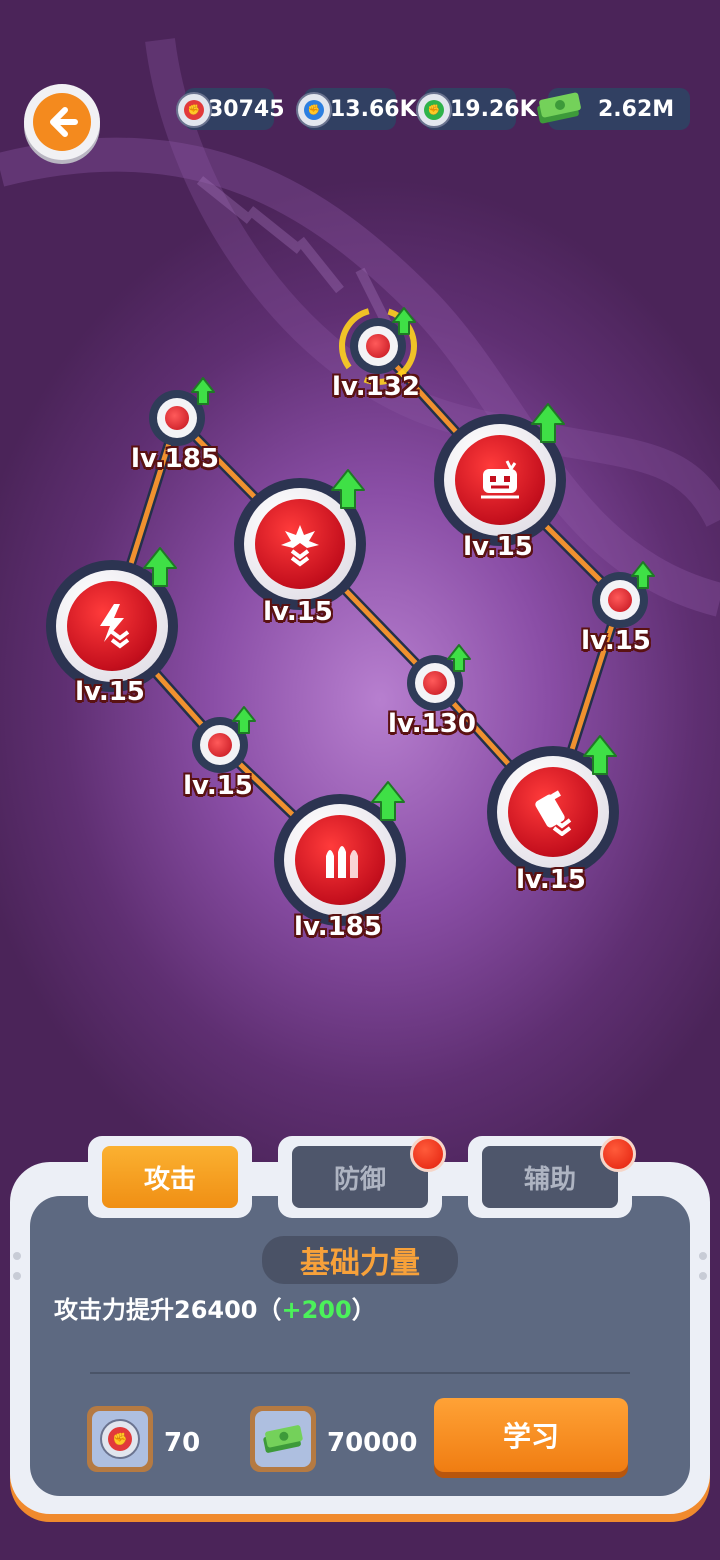 This screenshot has height=1560, width=720. What do you see at coordinates (493, 109) in the screenshot?
I see `resource-value: 19.26K` at bounding box center [493, 109].